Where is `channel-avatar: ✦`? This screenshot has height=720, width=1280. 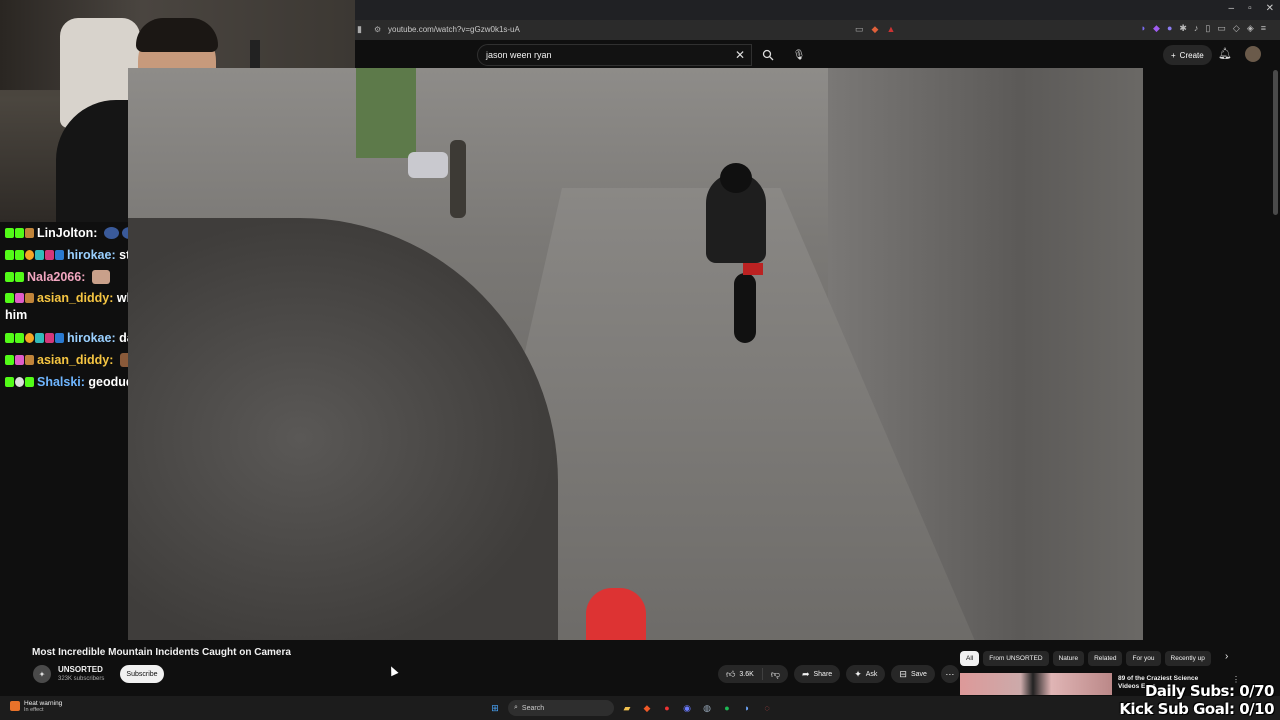 channel-avatar: ✦ is located at coordinates (42, 674).